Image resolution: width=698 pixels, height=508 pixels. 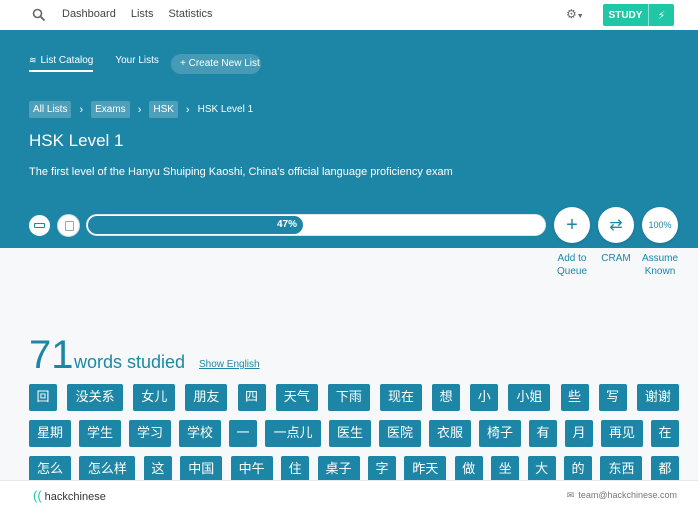 I want to click on tab-label: Your Lists, so click(x=137, y=60).